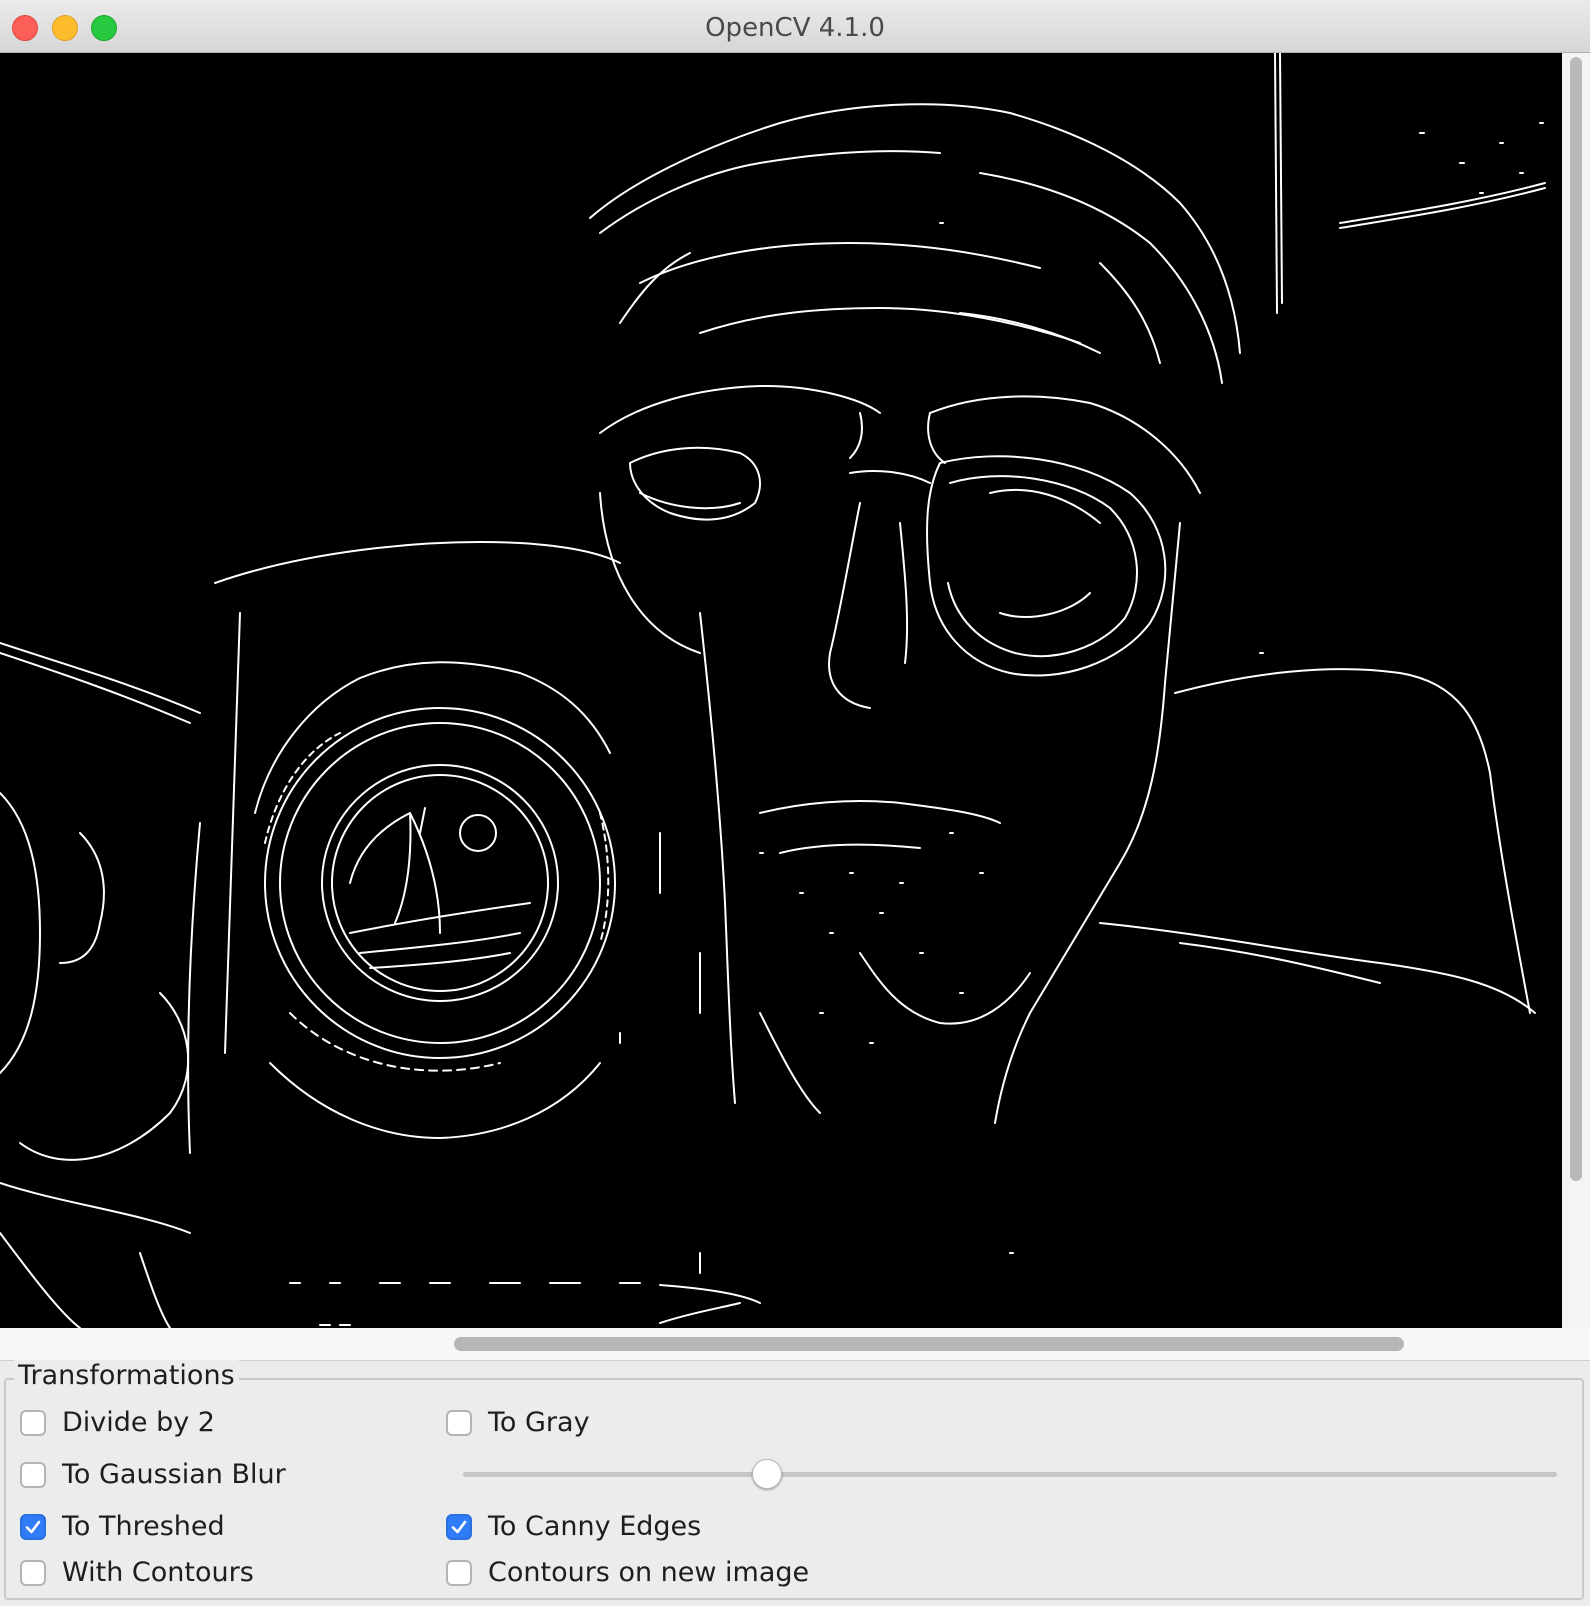 The width and height of the screenshot is (1590, 1606). Describe the element at coordinates (595, 1526) in the screenshot. I see `checkbox-label: To Canny Edges` at that location.